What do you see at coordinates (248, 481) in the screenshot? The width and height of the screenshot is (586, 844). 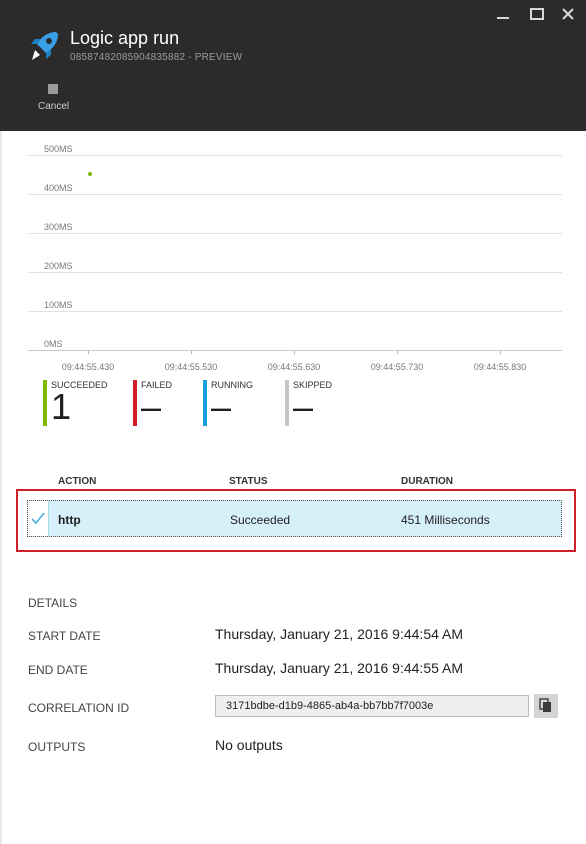 I see `column-header-status: STATUS` at bounding box center [248, 481].